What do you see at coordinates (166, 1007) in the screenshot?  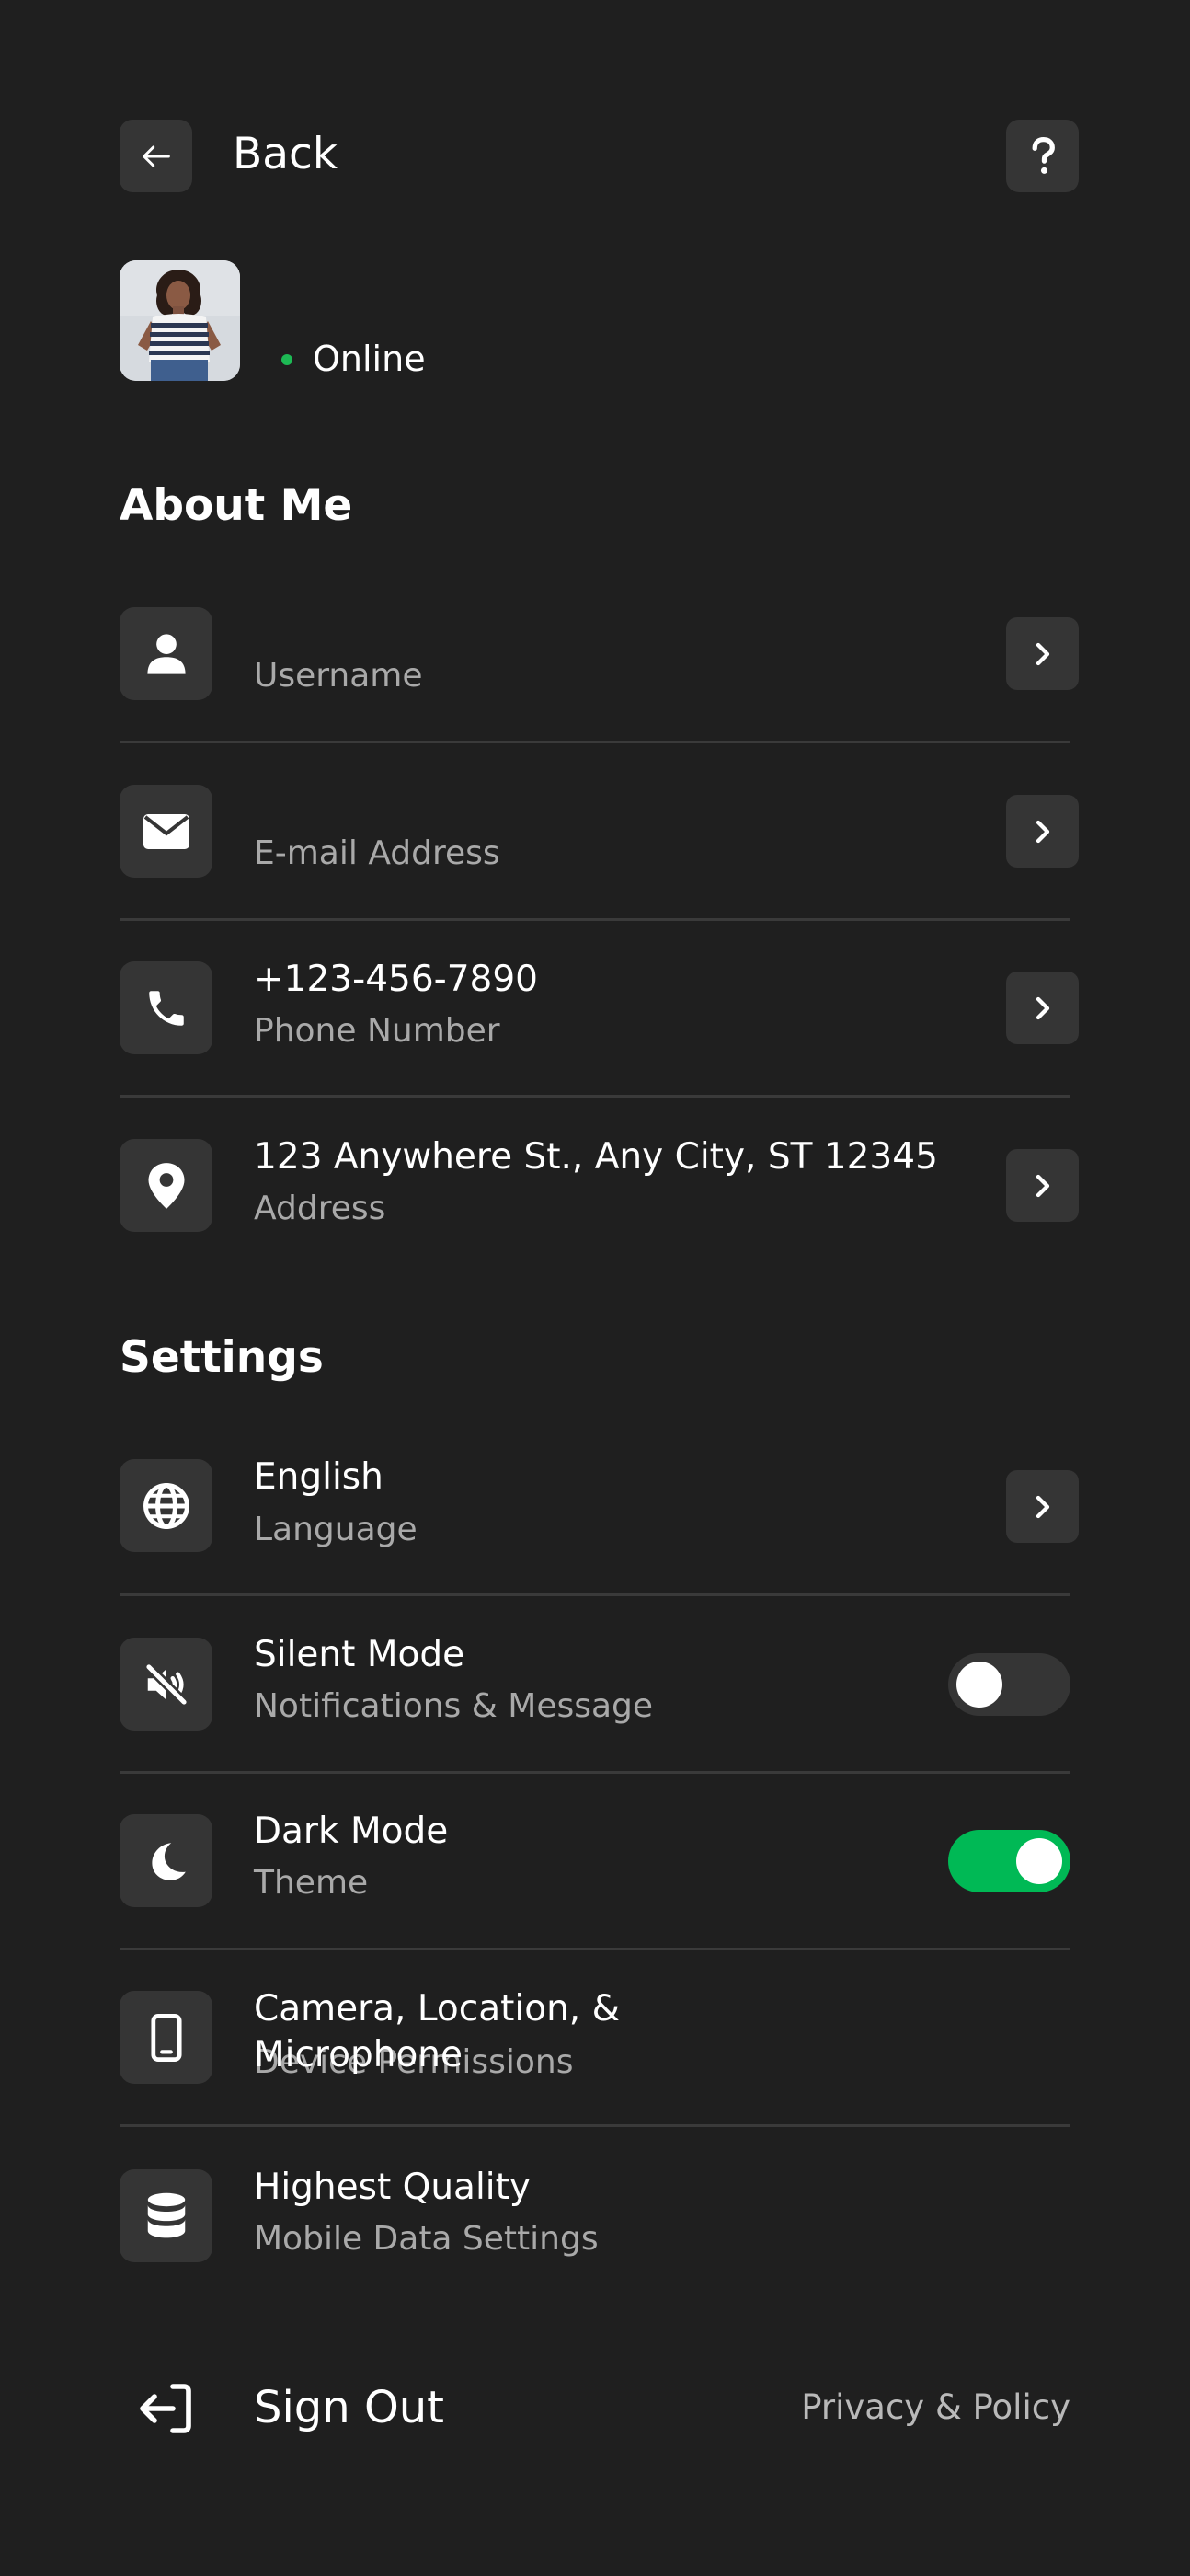 I see `phone-icon` at bounding box center [166, 1007].